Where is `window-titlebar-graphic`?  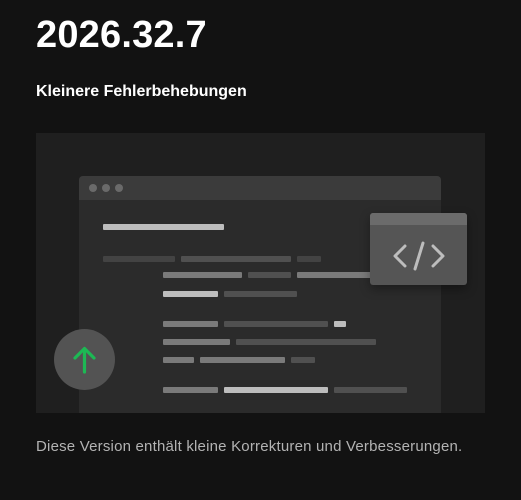 window-titlebar-graphic is located at coordinates (260, 188).